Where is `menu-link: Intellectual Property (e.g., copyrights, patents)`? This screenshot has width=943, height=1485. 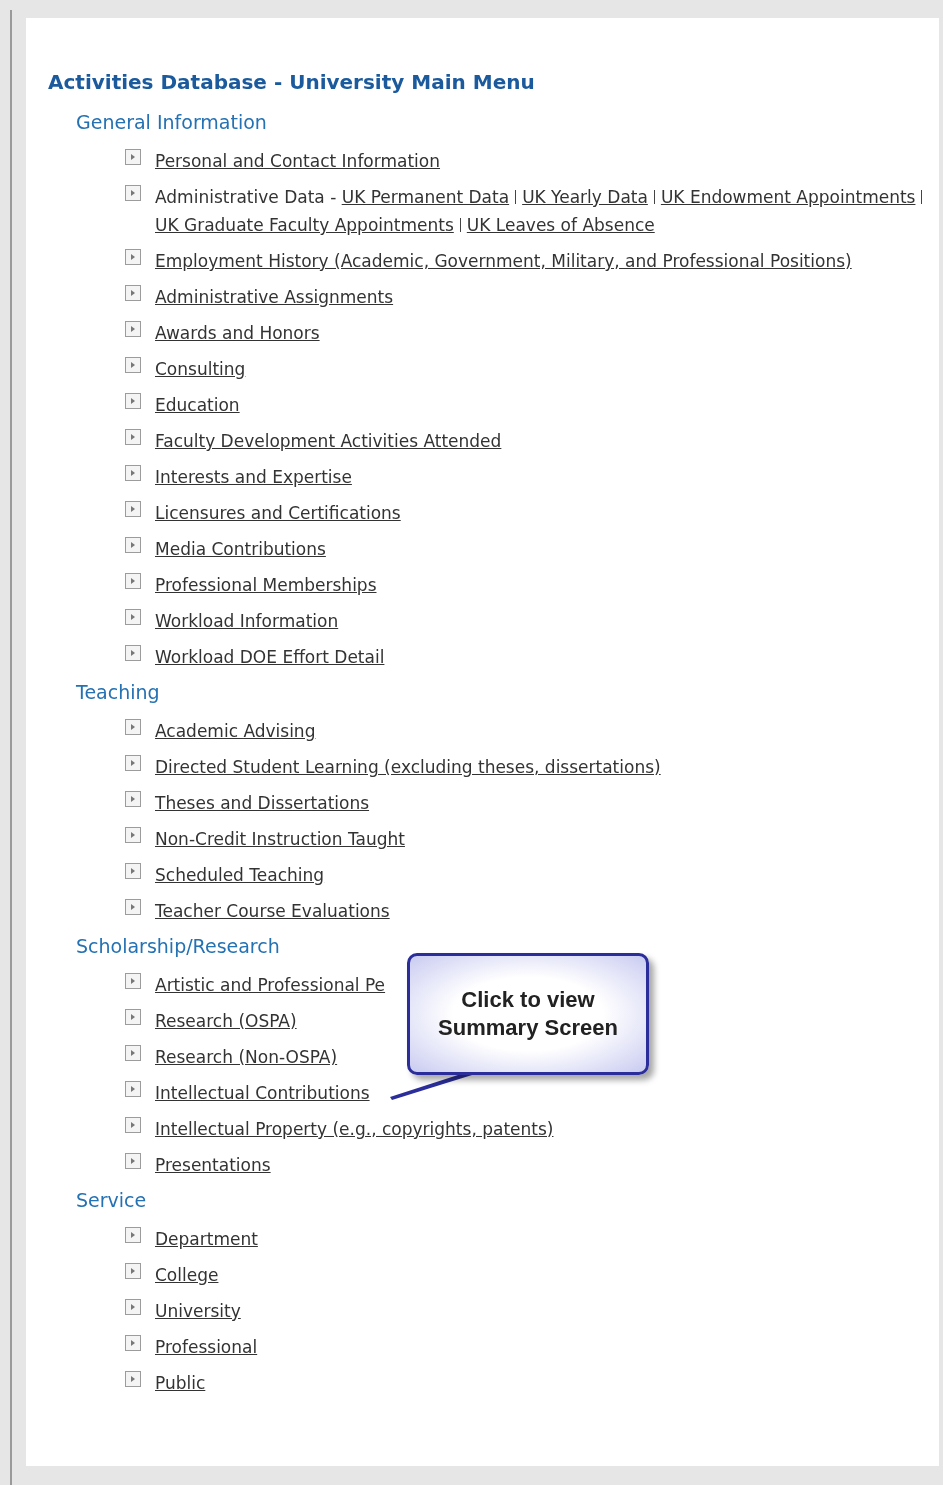 menu-link: Intellectual Property (e.g., copyrights, patents) is located at coordinates (354, 1129).